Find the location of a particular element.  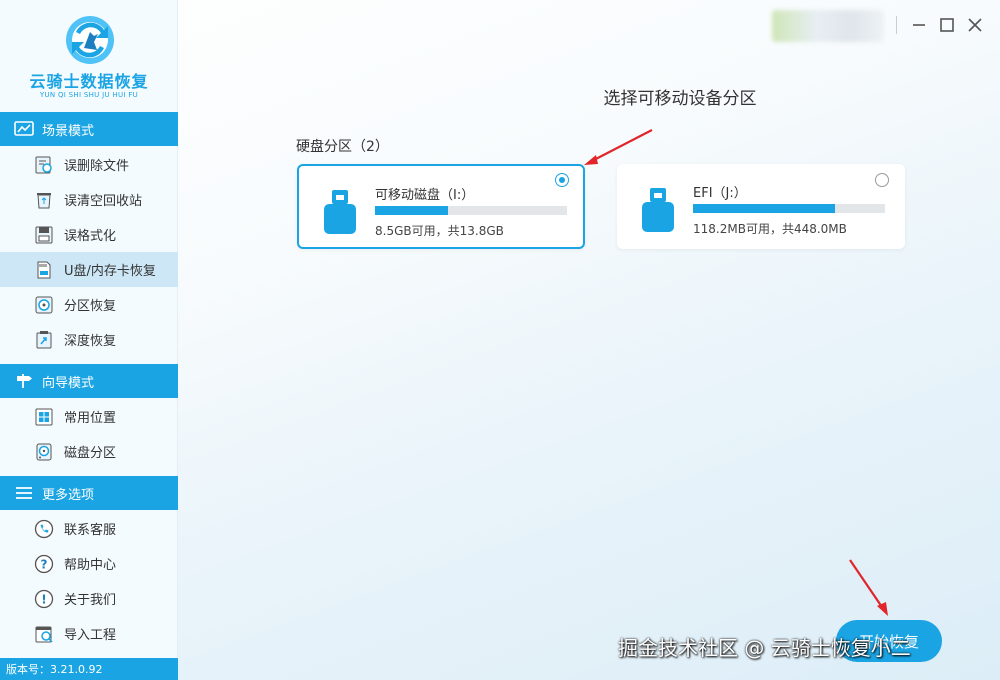

sidebar-item-label: 联系客服 is located at coordinates (90, 530).